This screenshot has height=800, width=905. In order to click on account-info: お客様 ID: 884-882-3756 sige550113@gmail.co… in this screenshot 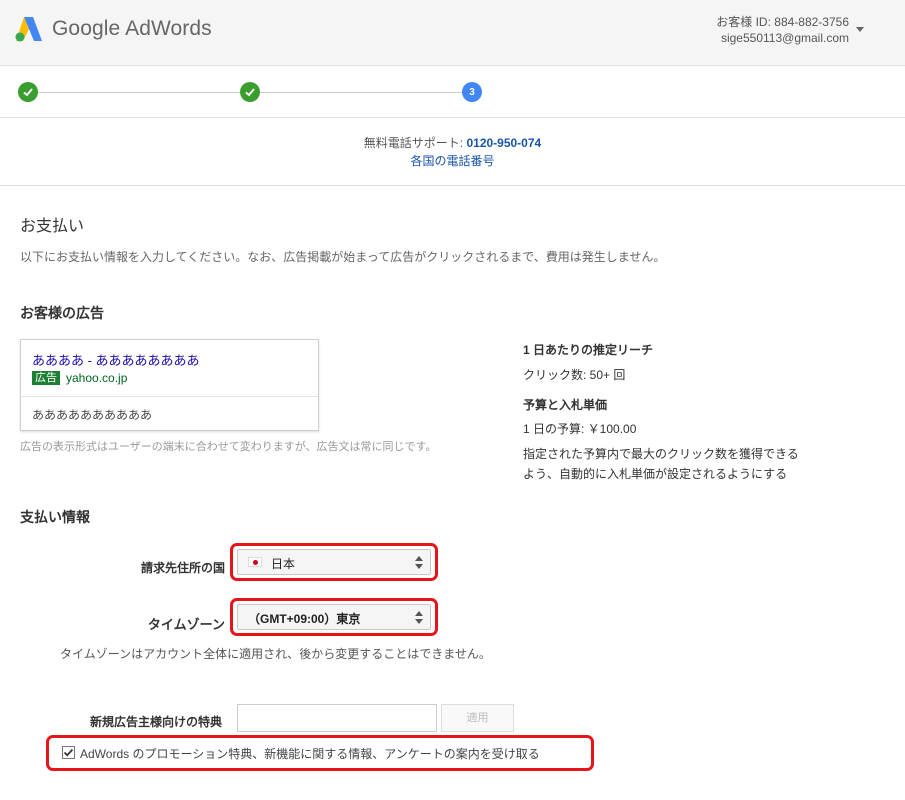, I will do `click(782, 30)`.